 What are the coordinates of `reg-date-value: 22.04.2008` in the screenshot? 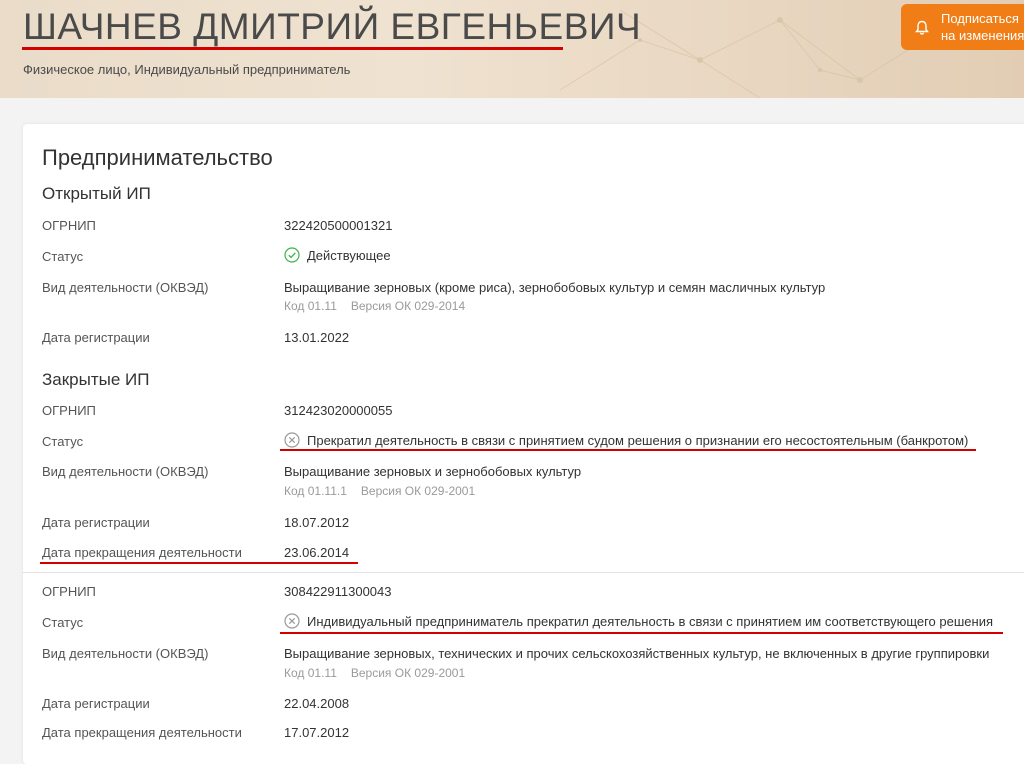 It's located at (317, 703).